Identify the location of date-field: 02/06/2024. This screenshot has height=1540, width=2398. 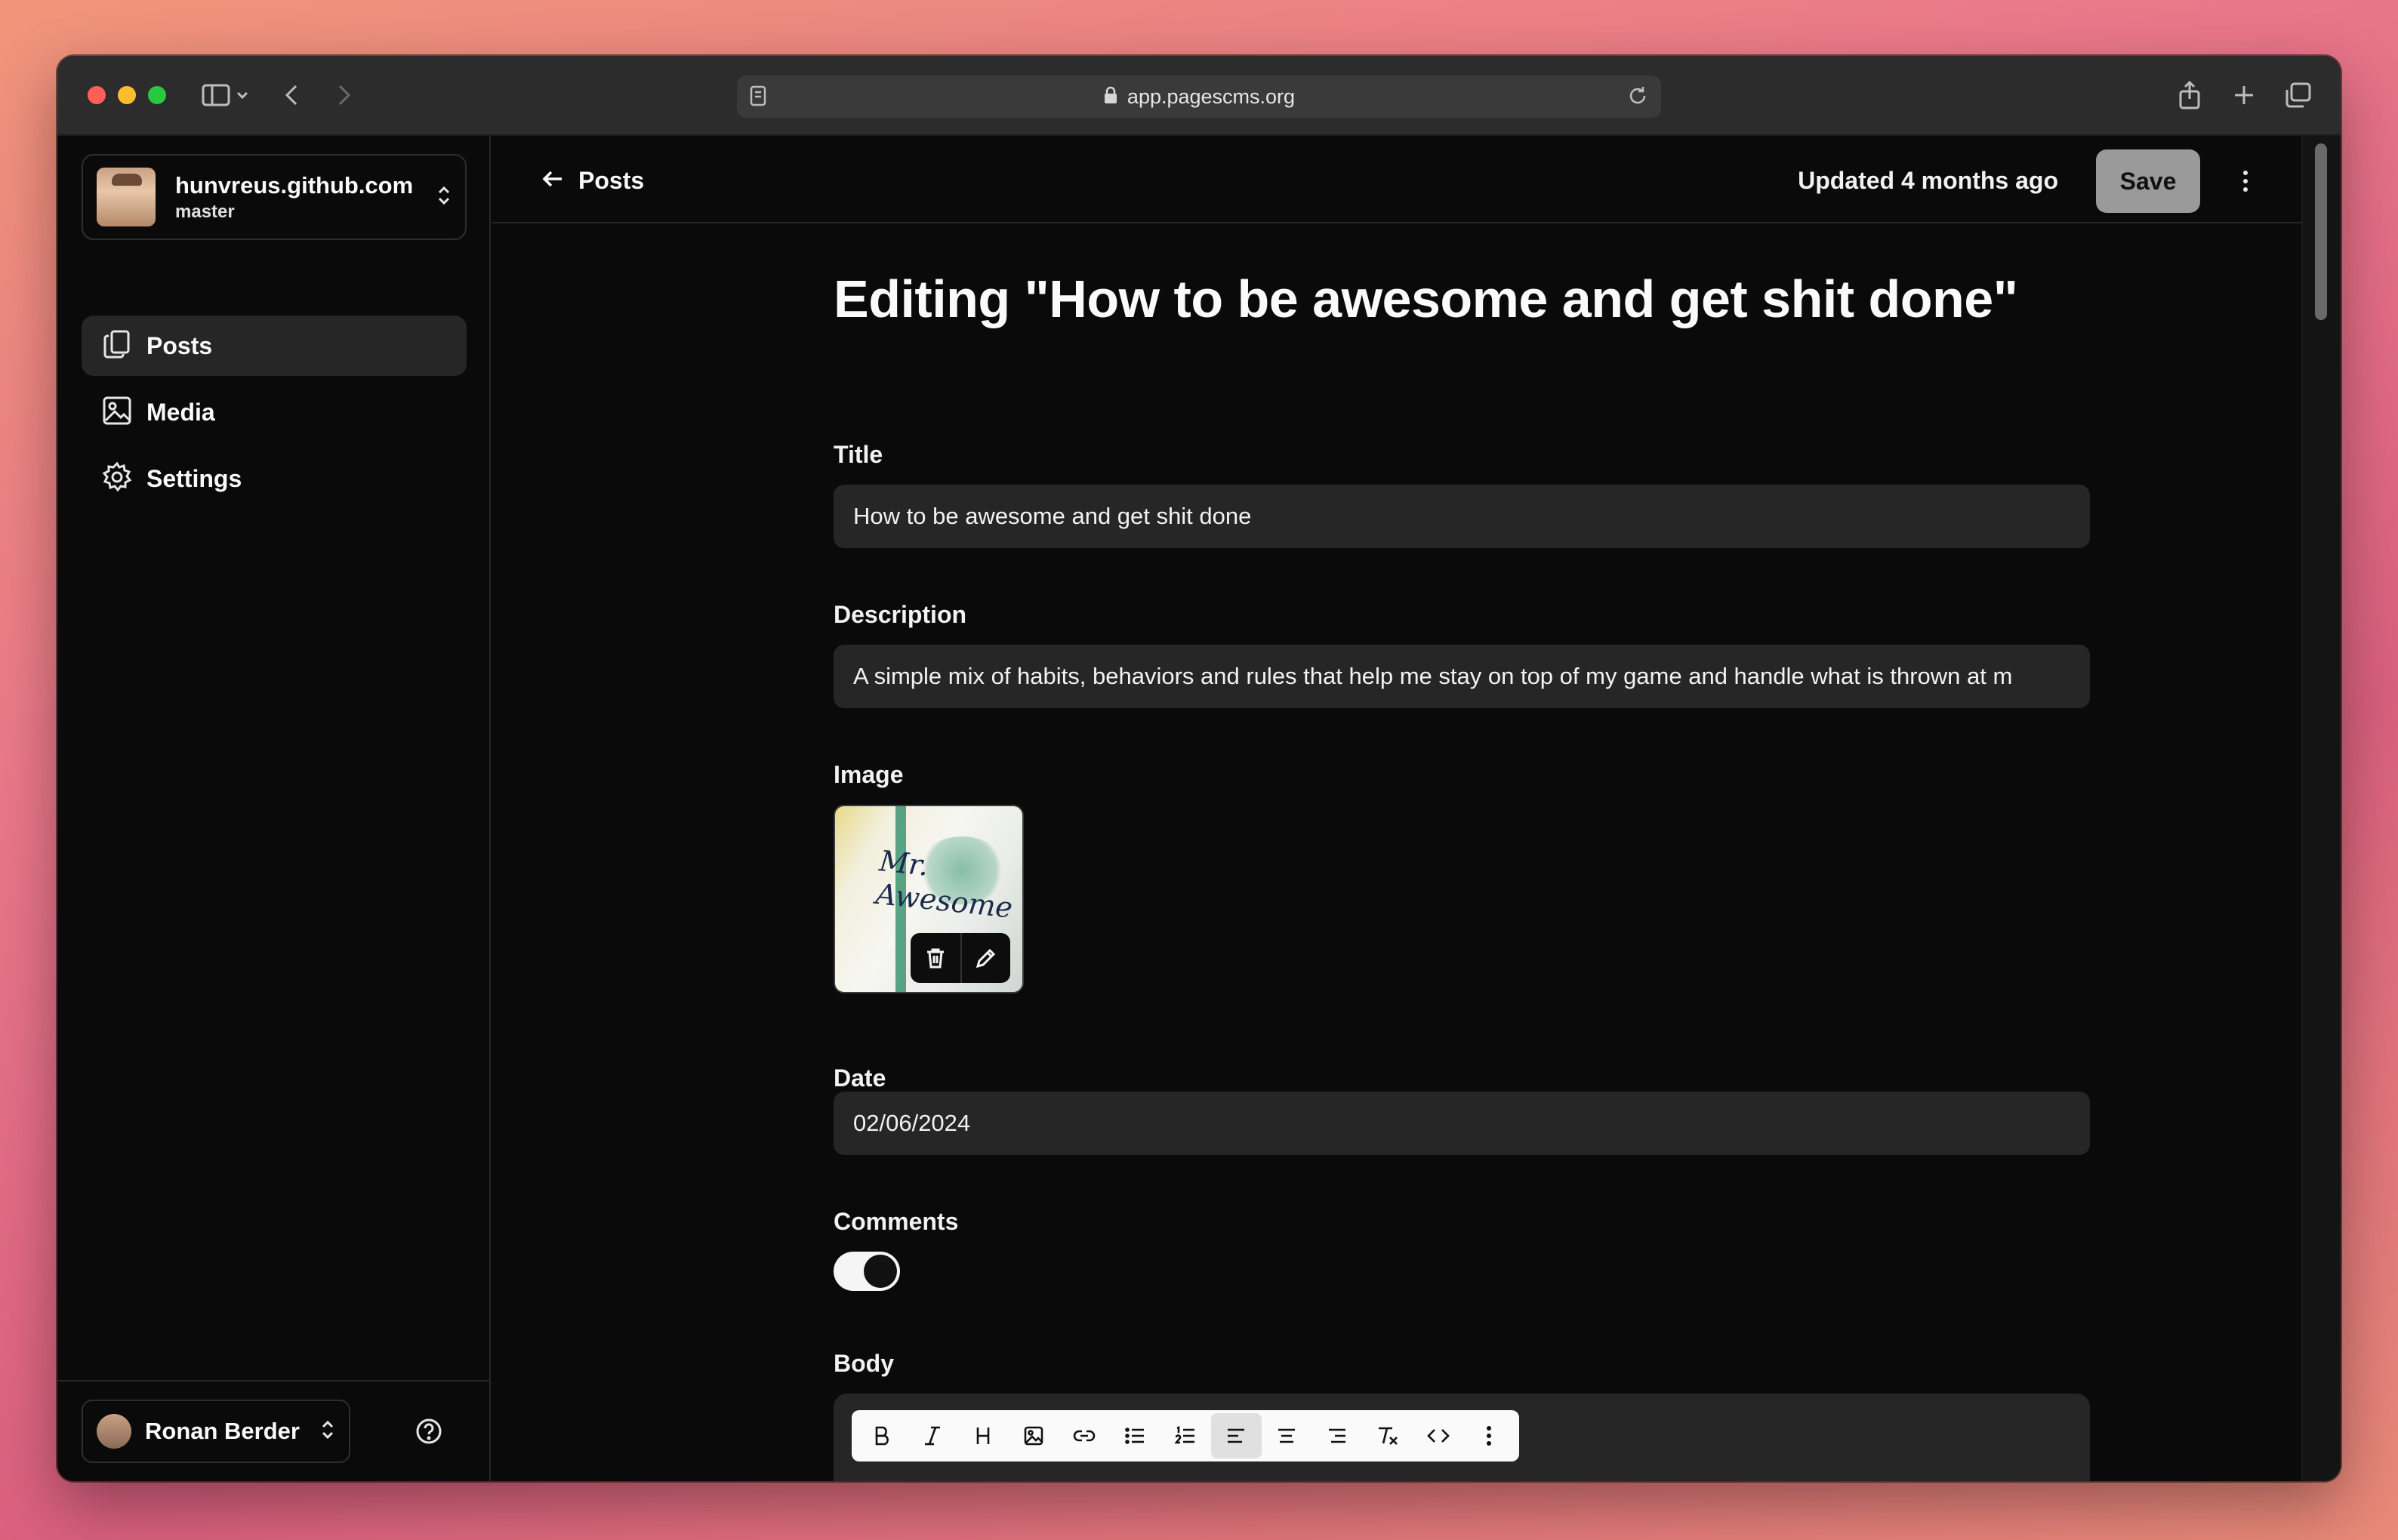
(1462, 1123).